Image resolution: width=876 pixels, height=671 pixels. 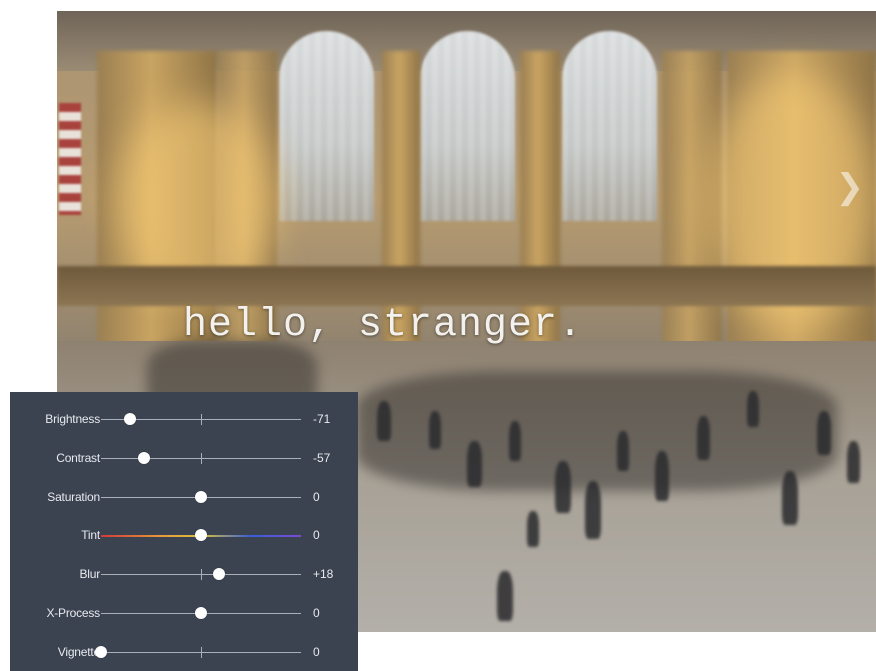 I want to click on slider-row-saturation: Saturation 0, so click(x=184, y=498).